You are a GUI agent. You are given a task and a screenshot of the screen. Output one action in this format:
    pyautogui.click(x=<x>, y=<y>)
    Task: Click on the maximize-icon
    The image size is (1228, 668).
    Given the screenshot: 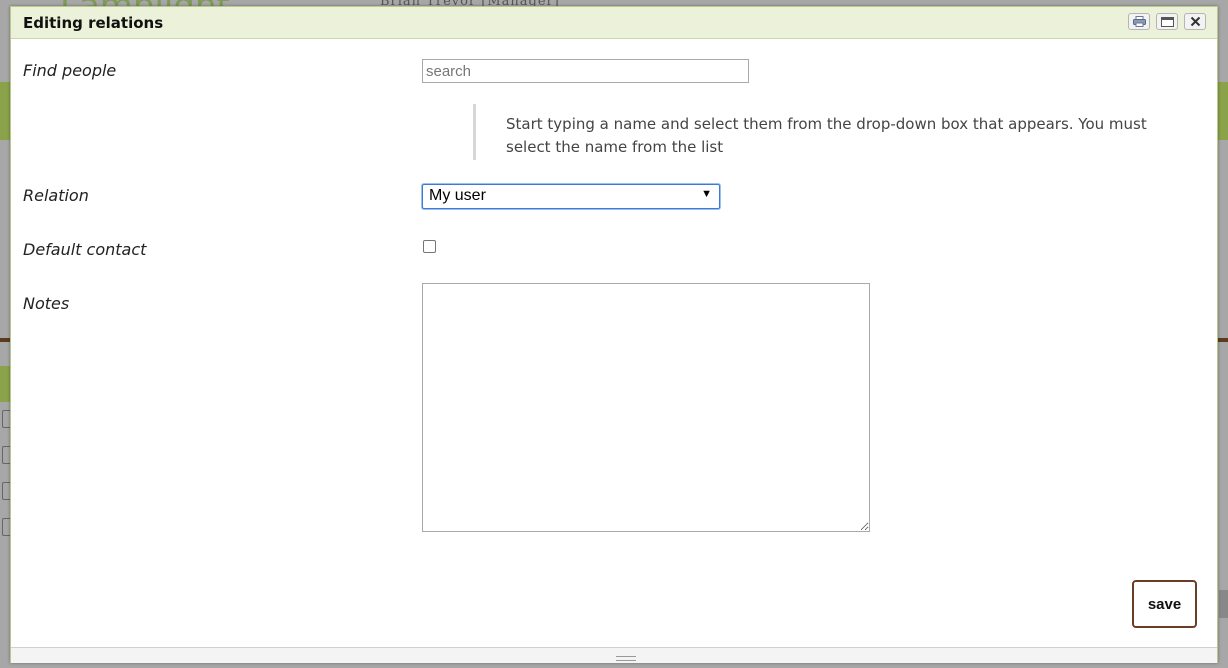 What is the action you would take?
    pyautogui.click(x=1167, y=21)
    